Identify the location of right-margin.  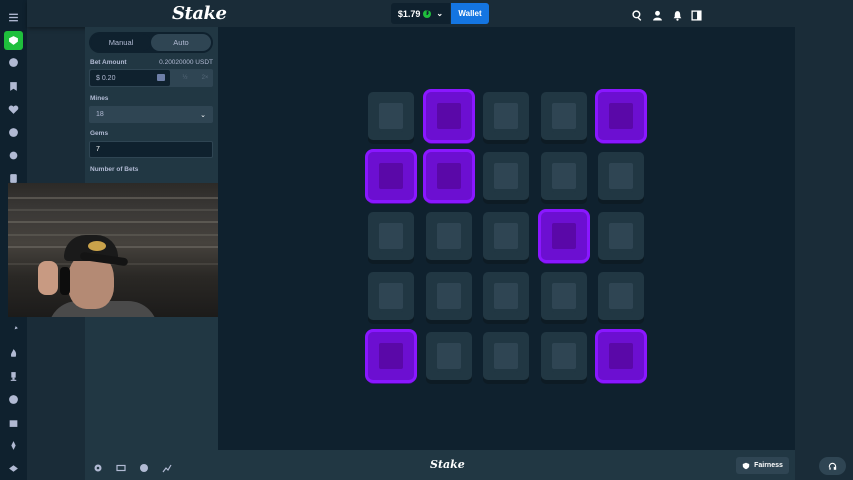
(824, 238).